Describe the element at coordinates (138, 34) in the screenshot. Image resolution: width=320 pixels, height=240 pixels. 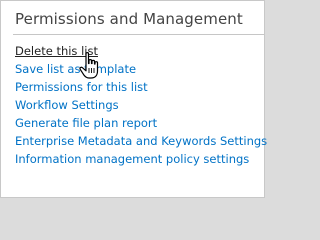
I see `heading-divider` at that location.